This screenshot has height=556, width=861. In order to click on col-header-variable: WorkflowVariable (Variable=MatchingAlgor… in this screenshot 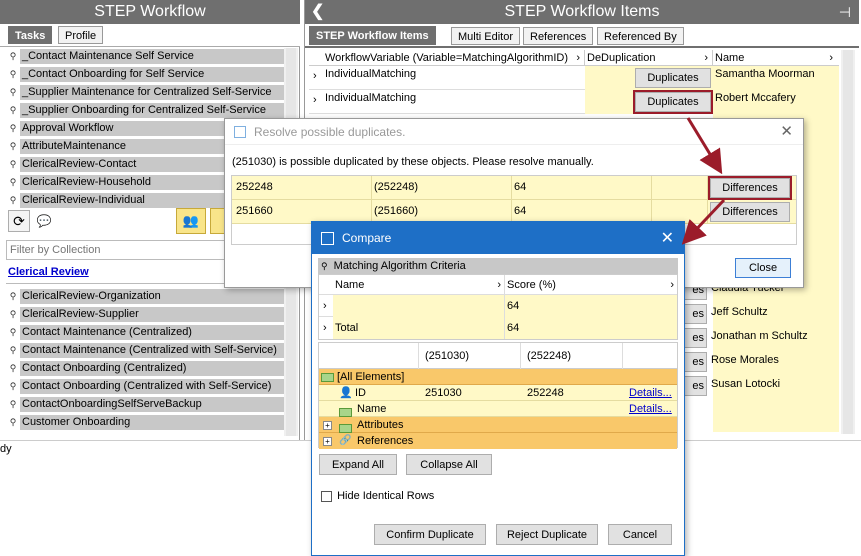, I will do `click(455, 58)`.